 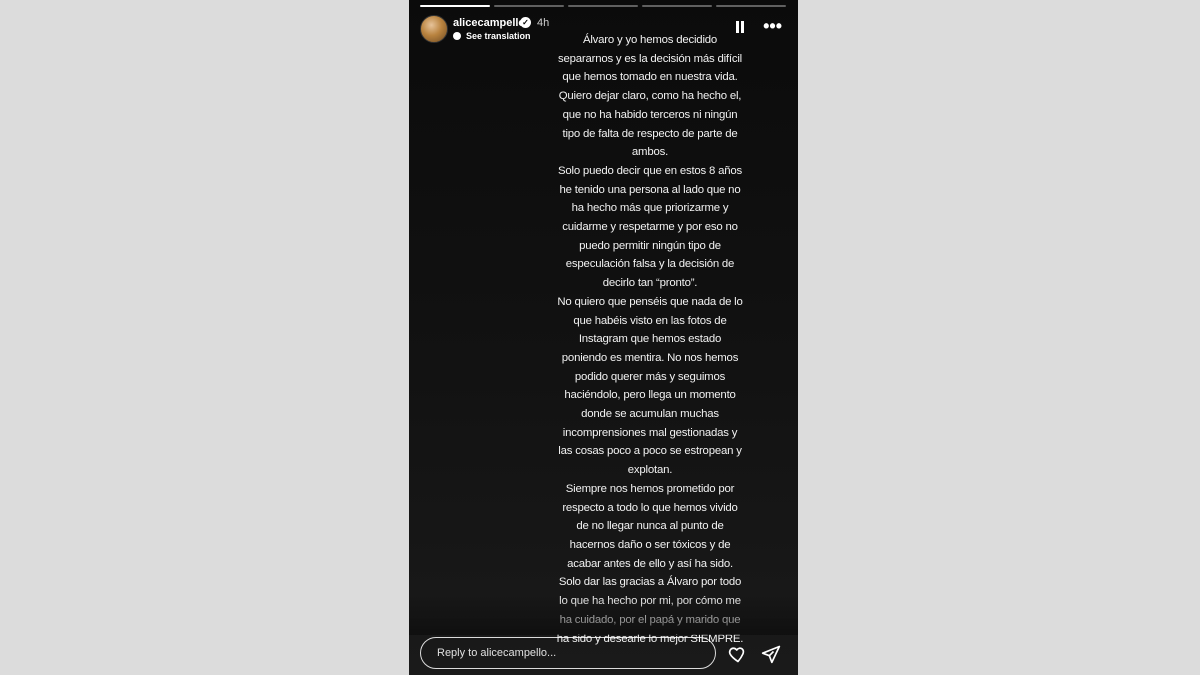 I want to click on story-text-line: poniendo es mentira. No nos hemos, so click(x=650, y=357).